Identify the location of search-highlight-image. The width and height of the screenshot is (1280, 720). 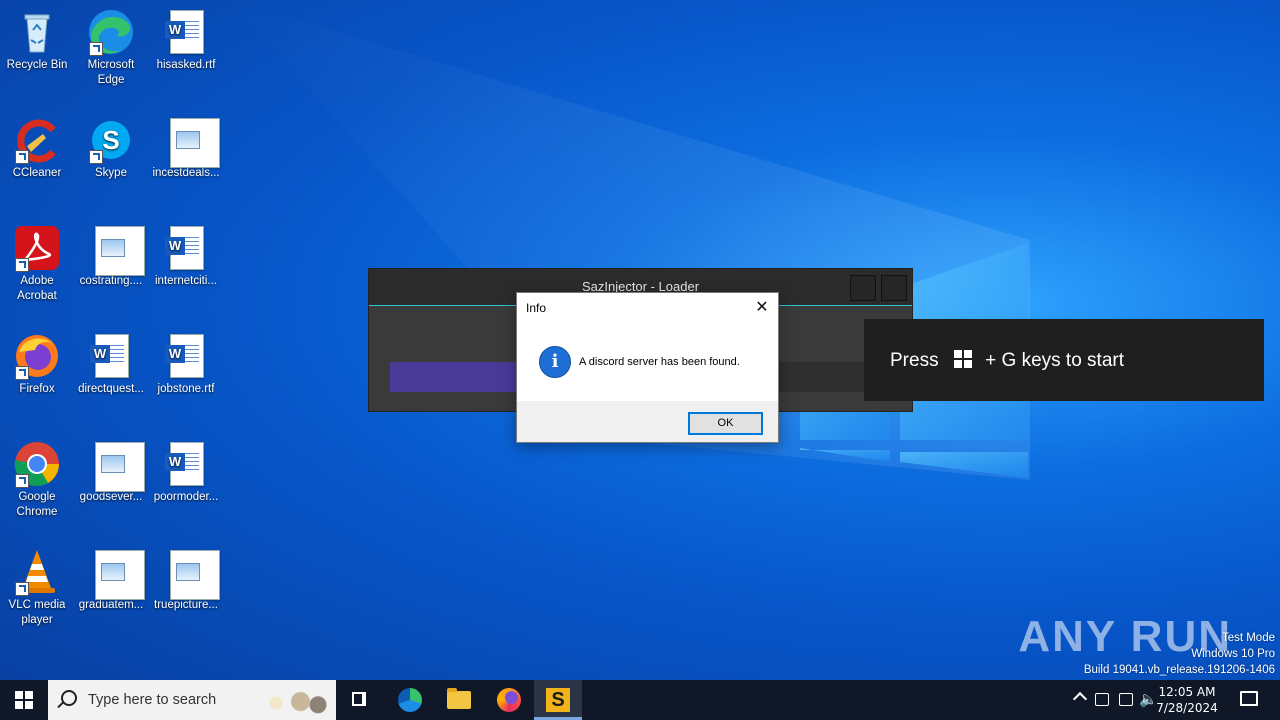
(297, 700).